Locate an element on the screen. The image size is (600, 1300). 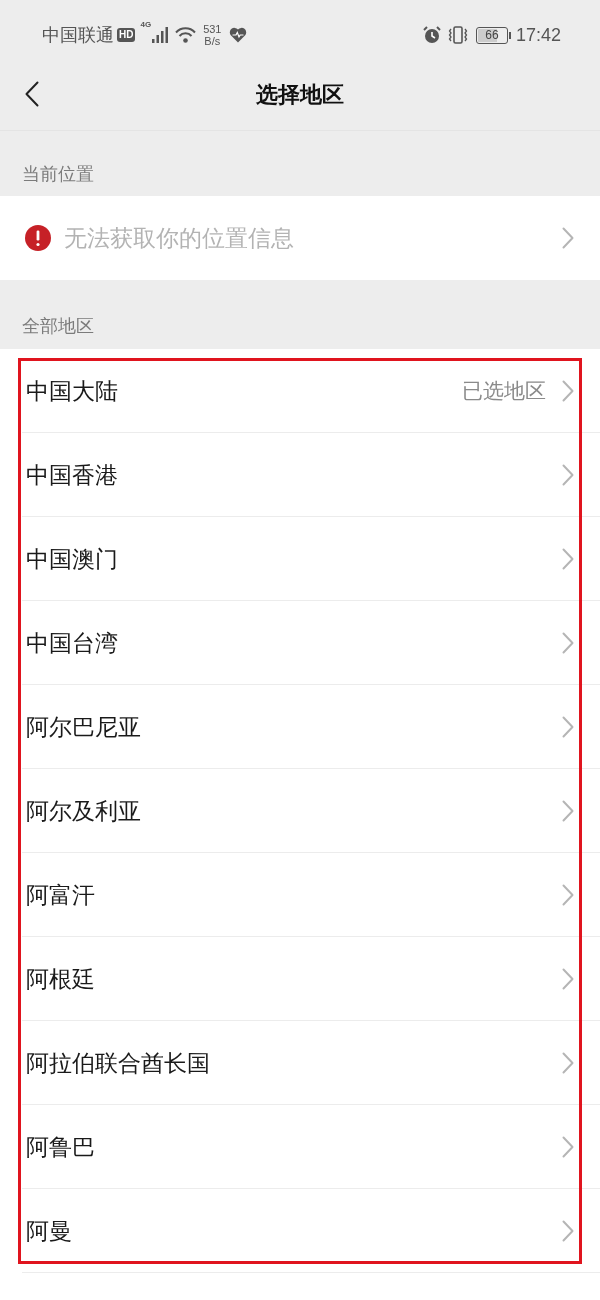
carrier-name: 中国联通 is located at coordinates (78, 35).